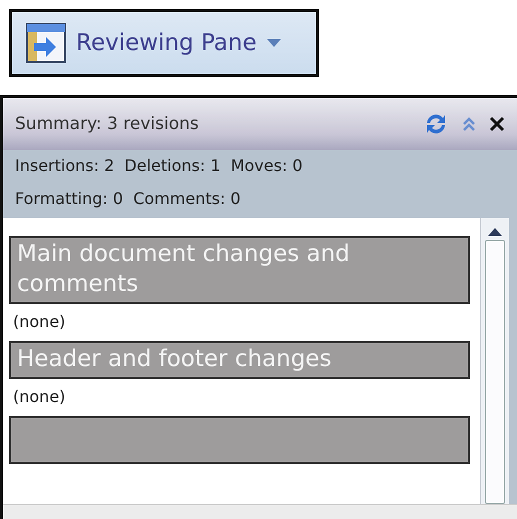 Image resolution: width=517 pixels, height=519 pixels. I want to click on scrollbar, so click(494, 361).